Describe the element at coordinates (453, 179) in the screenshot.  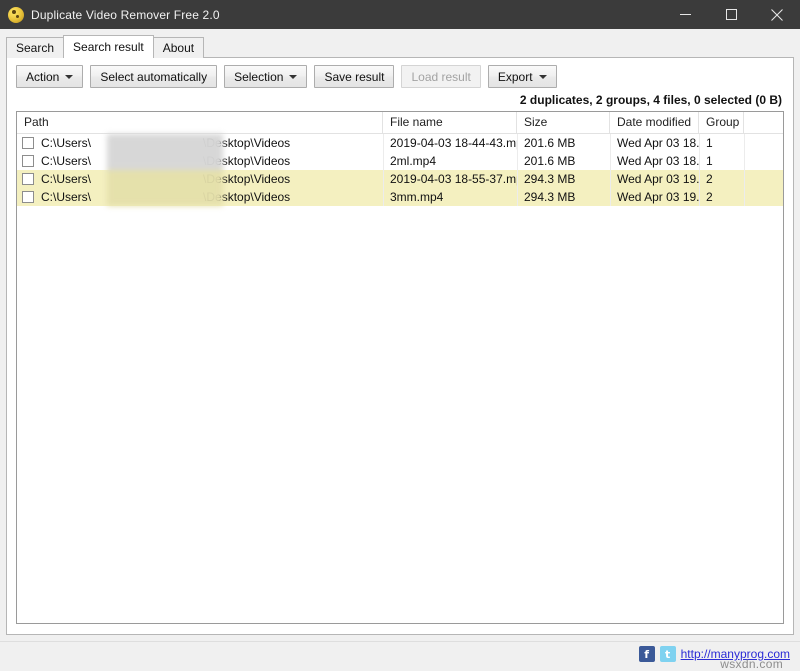
I see `cell-file-name: 2019-04-03 18-55-37.mp4` at that location.